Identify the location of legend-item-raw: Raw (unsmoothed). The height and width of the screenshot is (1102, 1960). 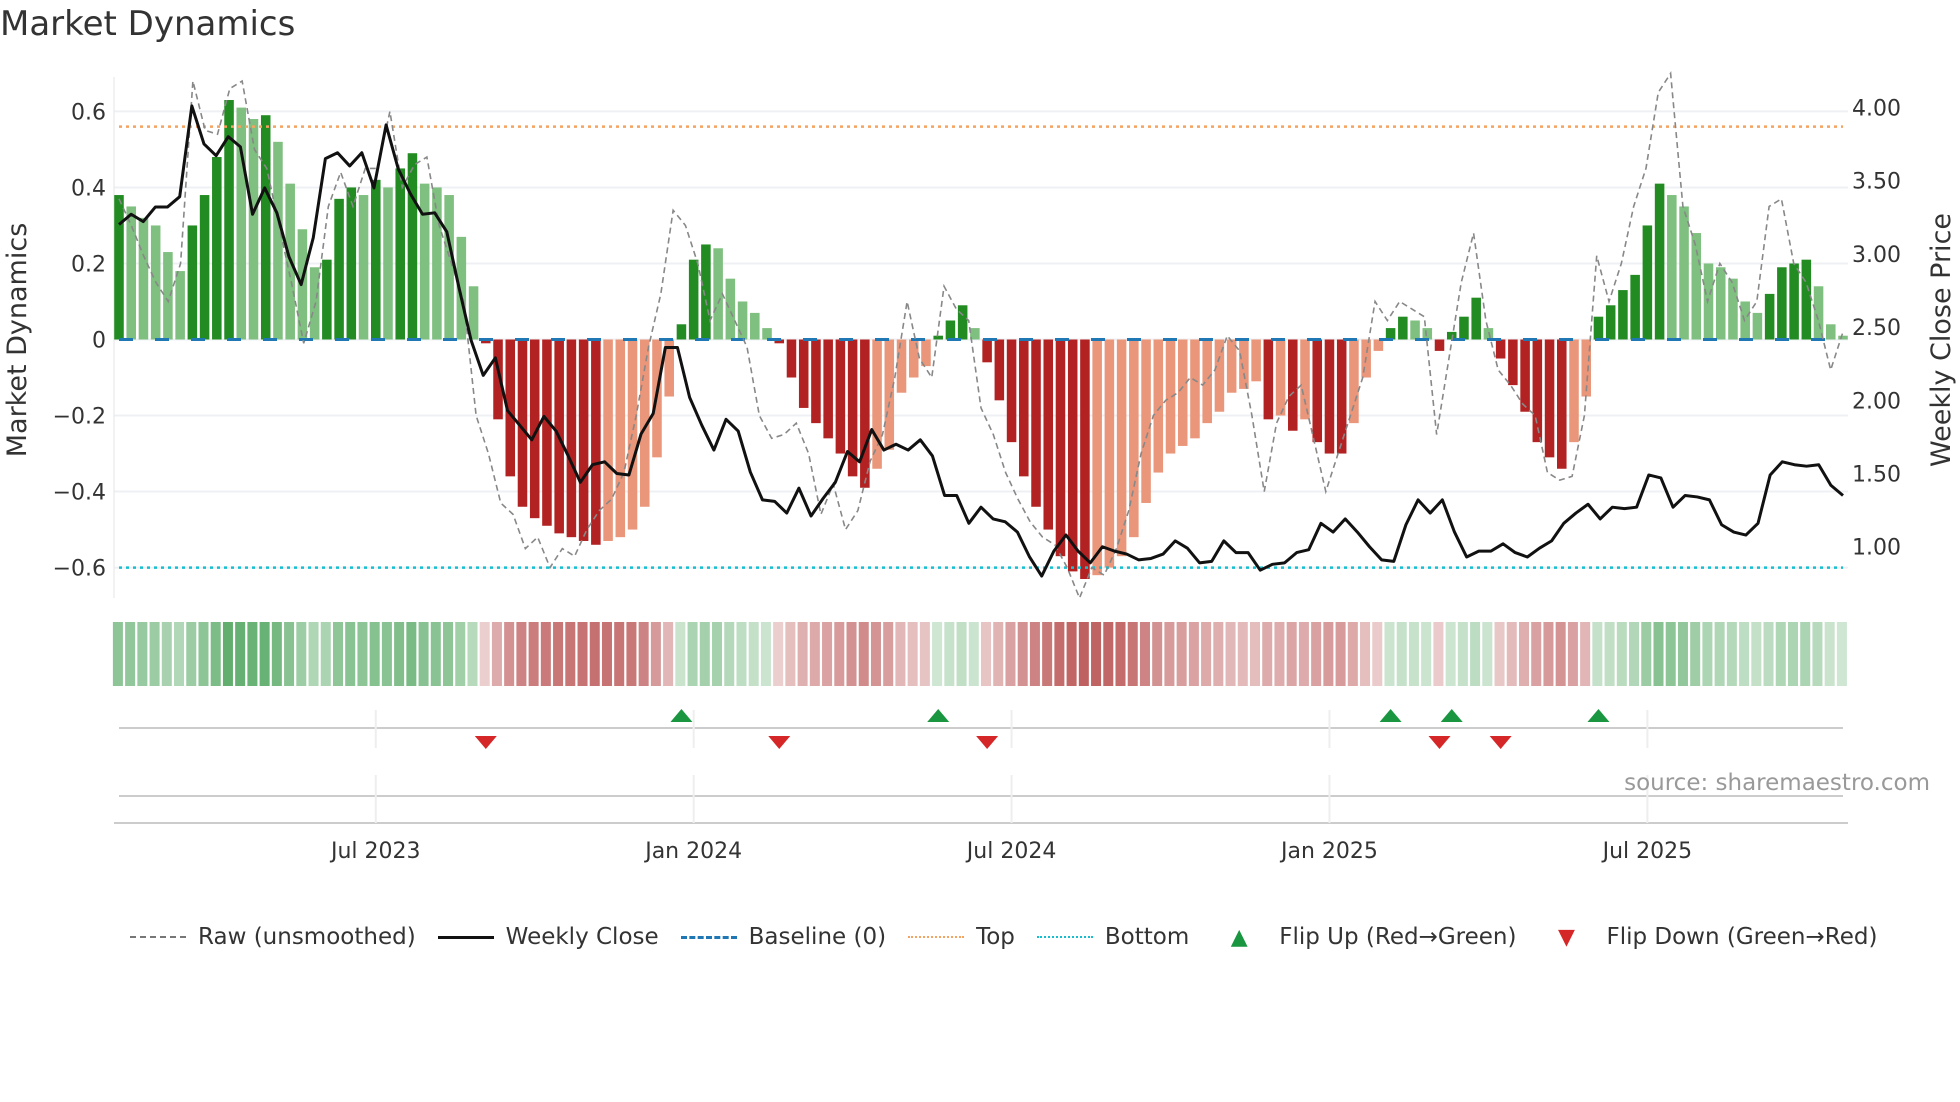
(273, 937).